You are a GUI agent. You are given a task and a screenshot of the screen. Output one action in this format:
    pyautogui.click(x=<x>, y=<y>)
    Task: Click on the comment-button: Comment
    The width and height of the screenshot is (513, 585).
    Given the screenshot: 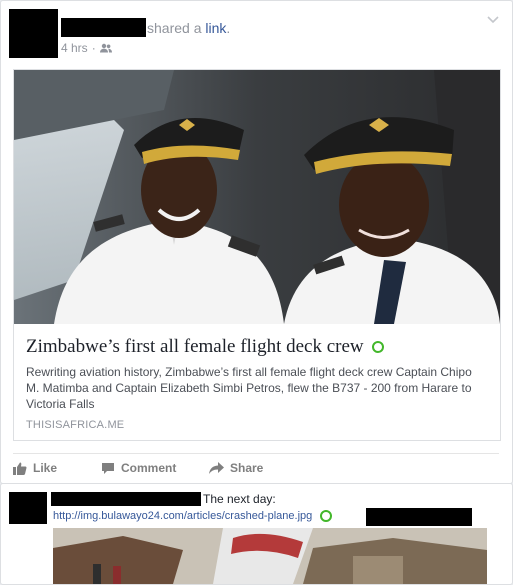 What is the action you would take?
    pyautogui.click(x=155, y=466)
    